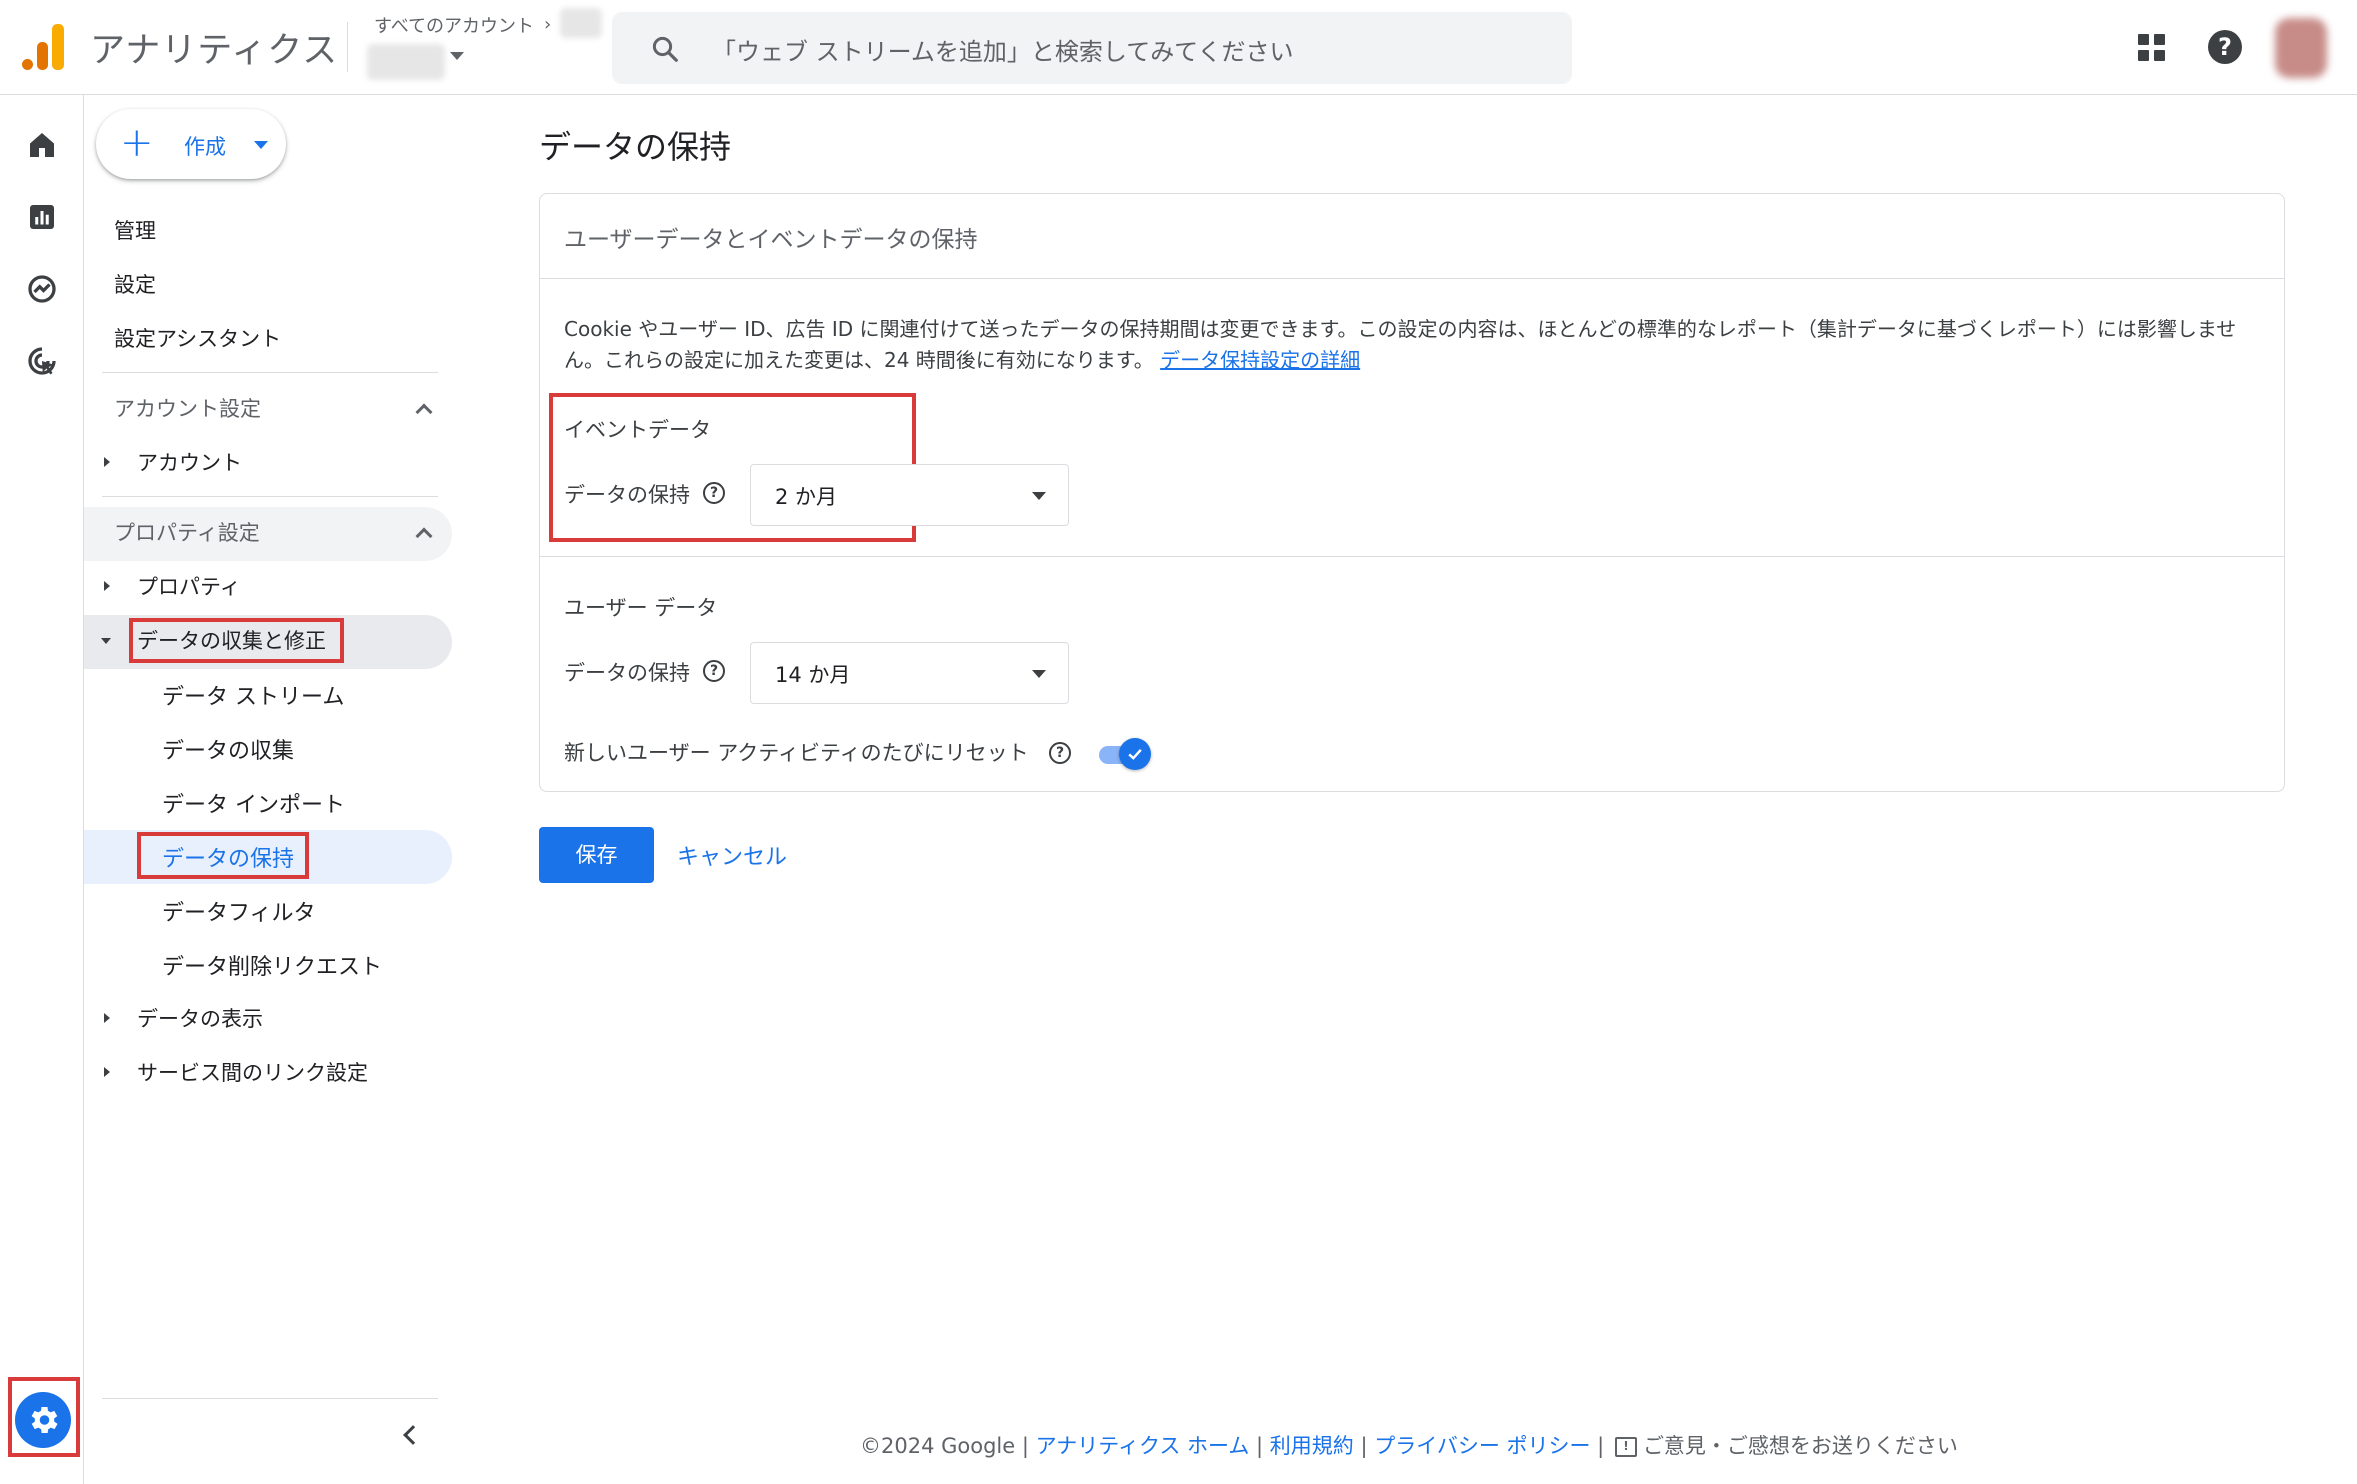 Image resolution: width=2357 pixels, height=1484 pixels. I want to click on user-retention-value: 14 か月, so click(813, 675).